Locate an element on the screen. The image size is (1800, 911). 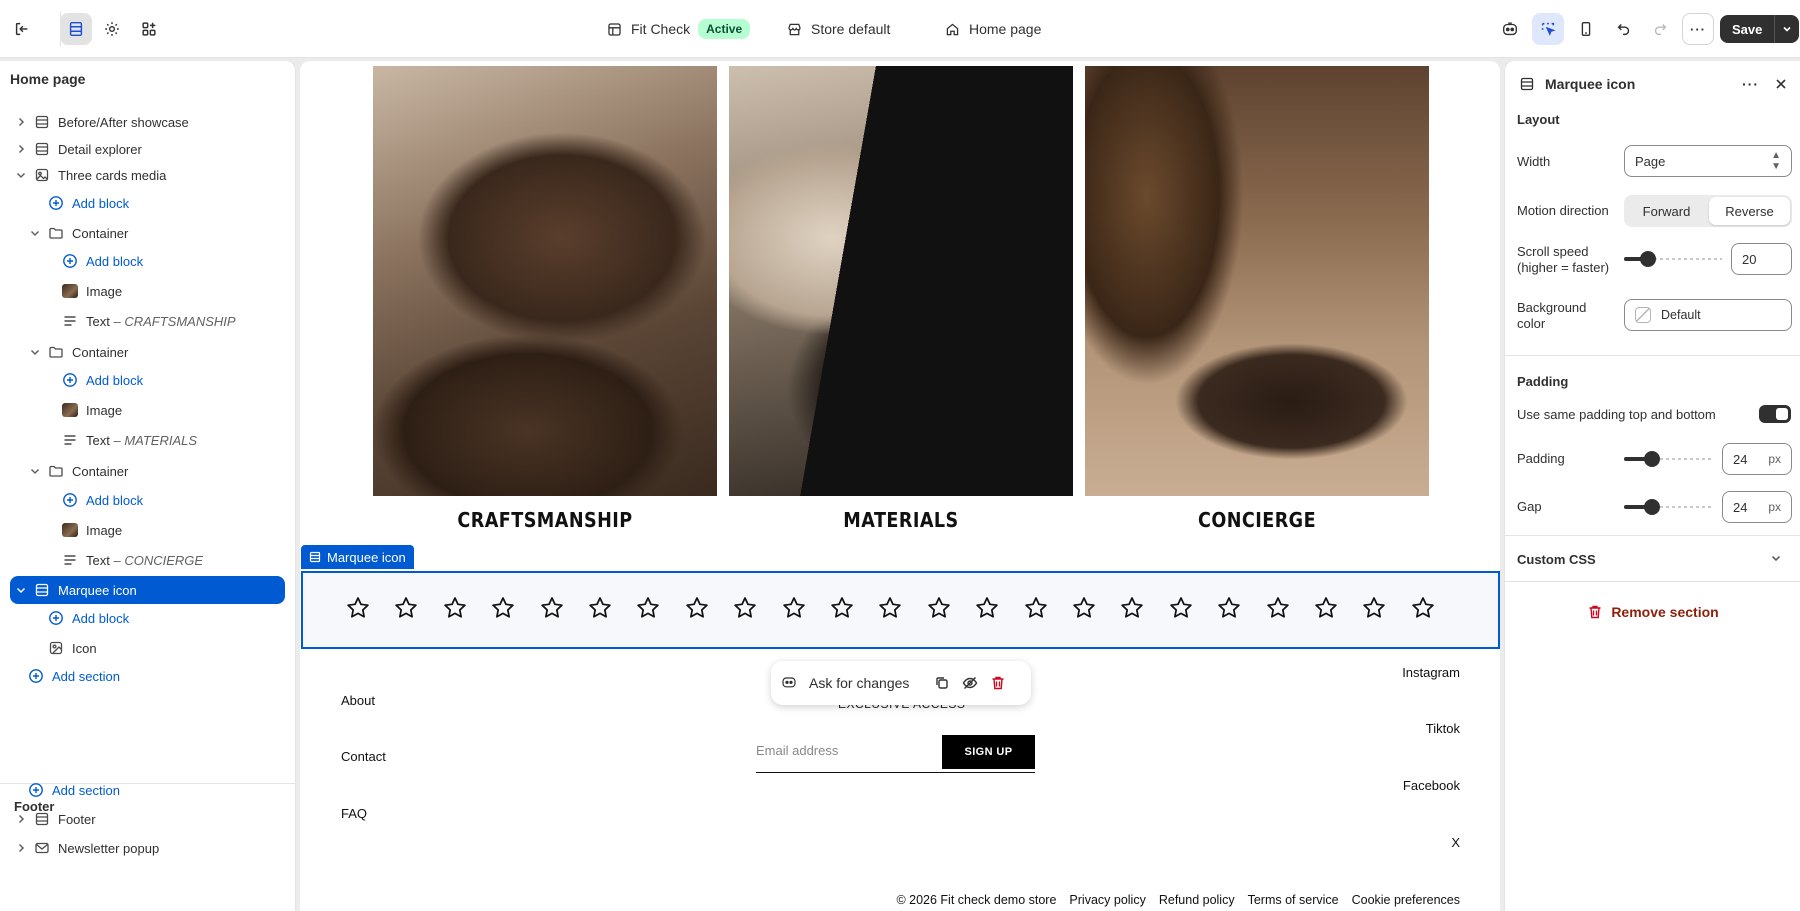
ask-for-changes-button: Ask for changes is located at coordinates (859, 683).